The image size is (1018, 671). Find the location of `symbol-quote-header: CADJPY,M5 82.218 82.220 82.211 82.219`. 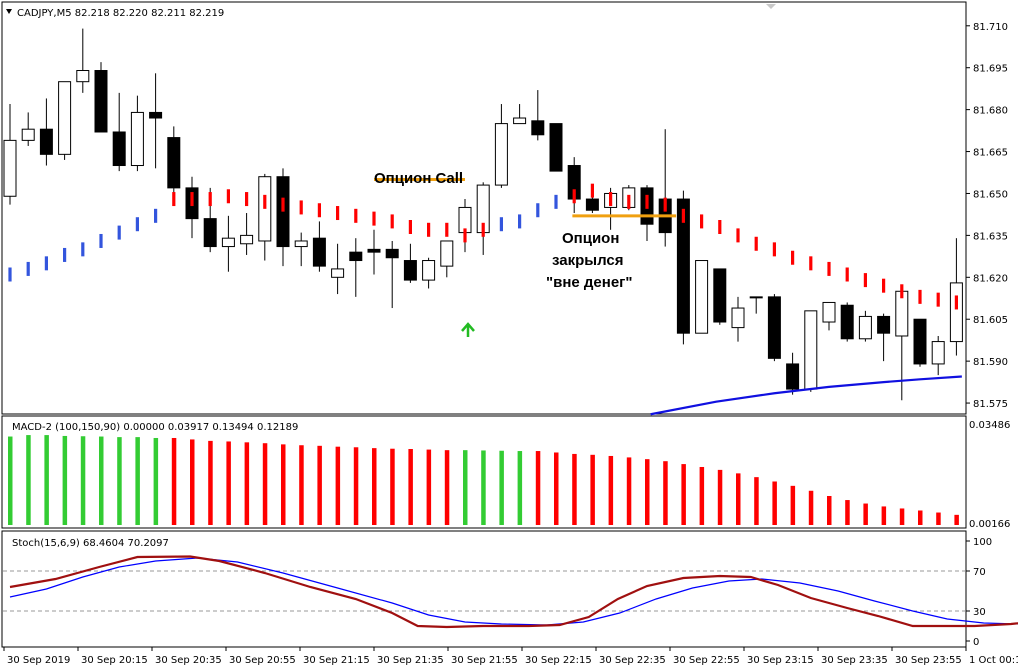

symbol-quote-header: CADJPY,M5 82.218 82.220 82.211 82.219 is located at coordinates (120, 13).